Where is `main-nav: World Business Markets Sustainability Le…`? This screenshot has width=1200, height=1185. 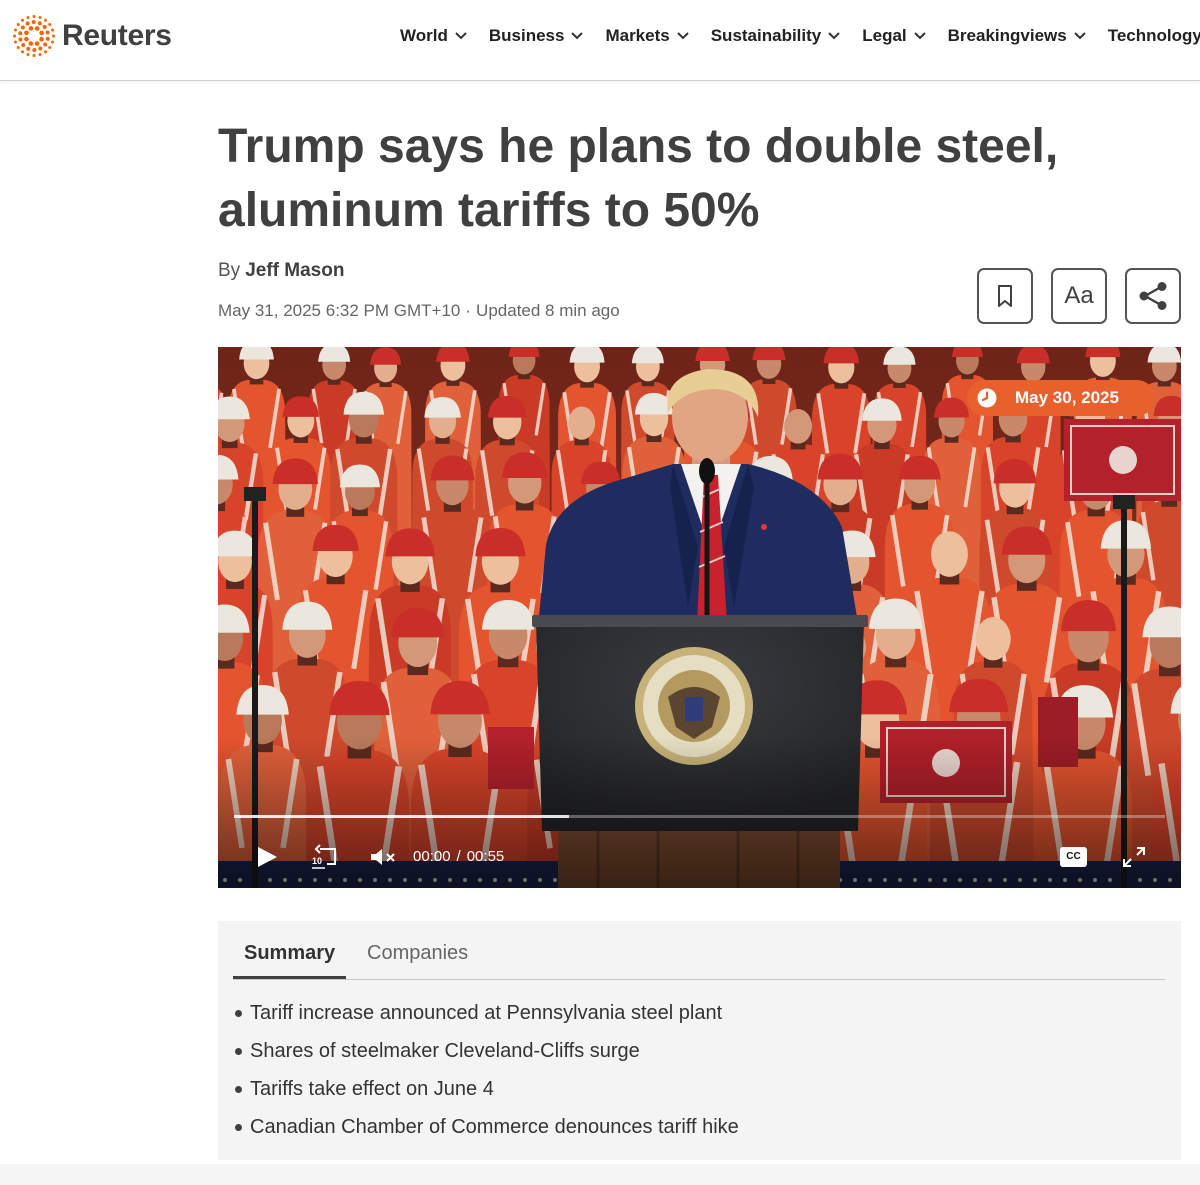
main-nav: World Business Markets Sustainability Le… is located at coordinates (800, 36).